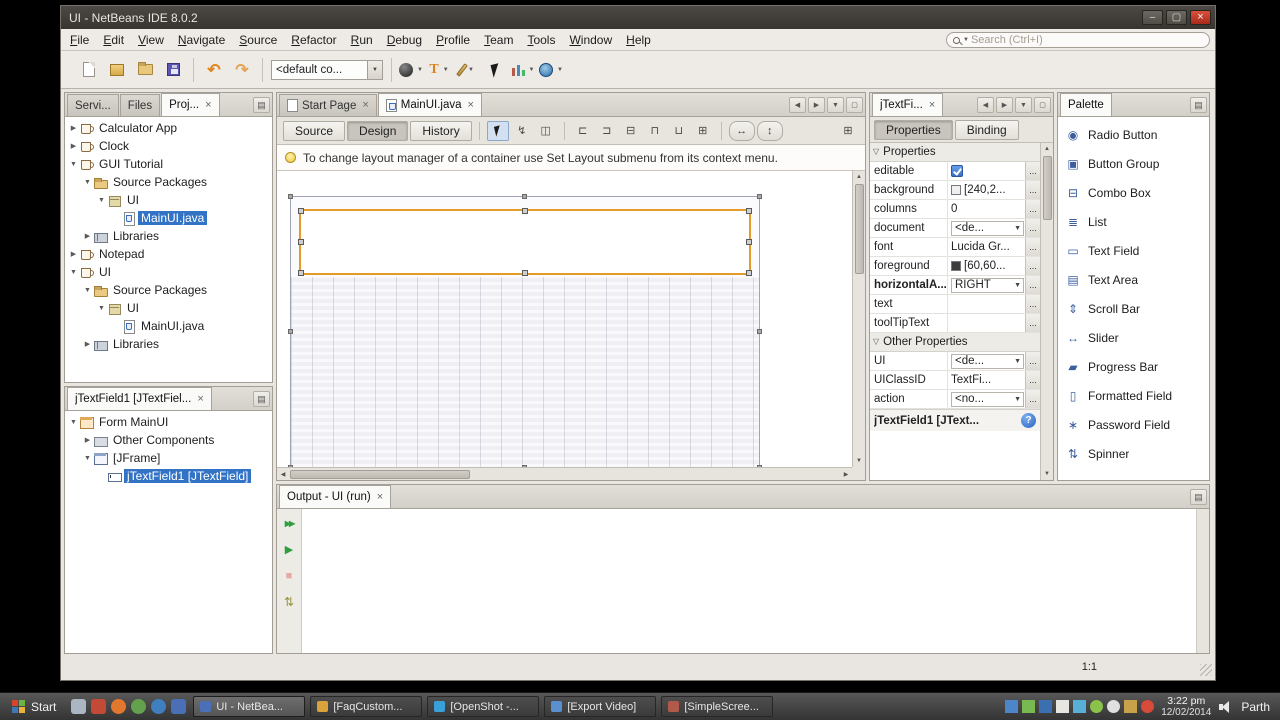 This screenshot has height=720, width=1280. Describe the element at coordinates (99, 706) in the screenshot. I see `file-manager-icon` at that location.